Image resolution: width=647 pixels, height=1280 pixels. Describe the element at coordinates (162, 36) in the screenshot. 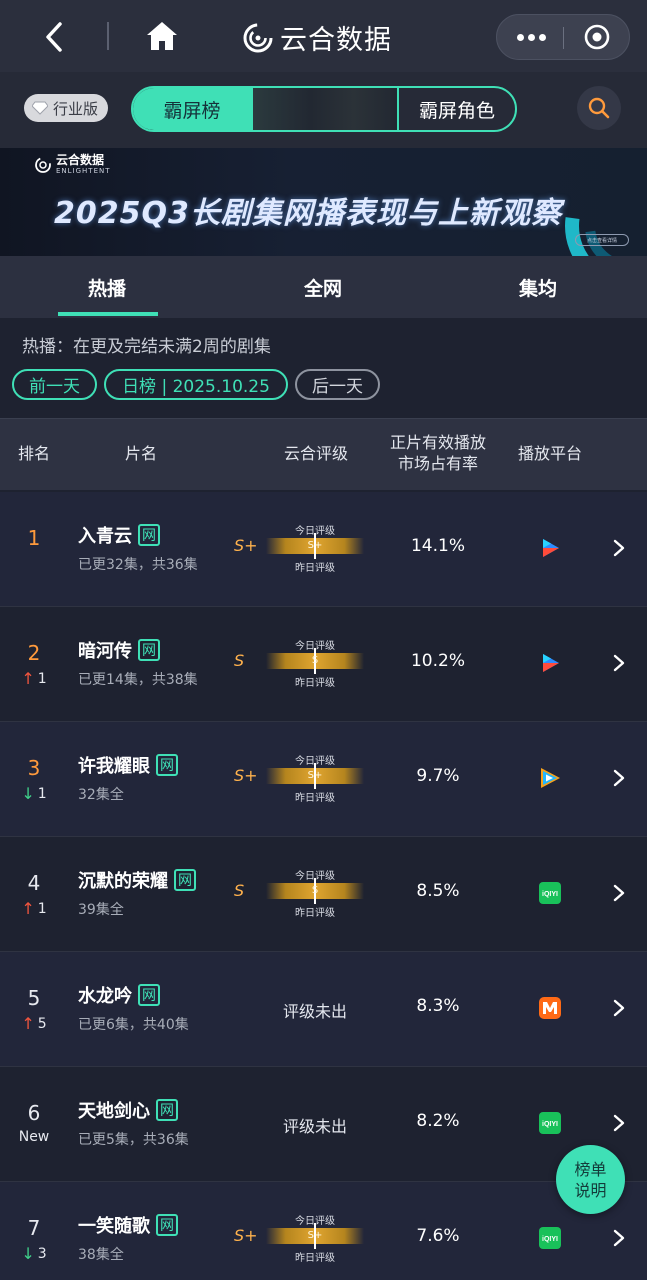

I see `home-icon` at that location.